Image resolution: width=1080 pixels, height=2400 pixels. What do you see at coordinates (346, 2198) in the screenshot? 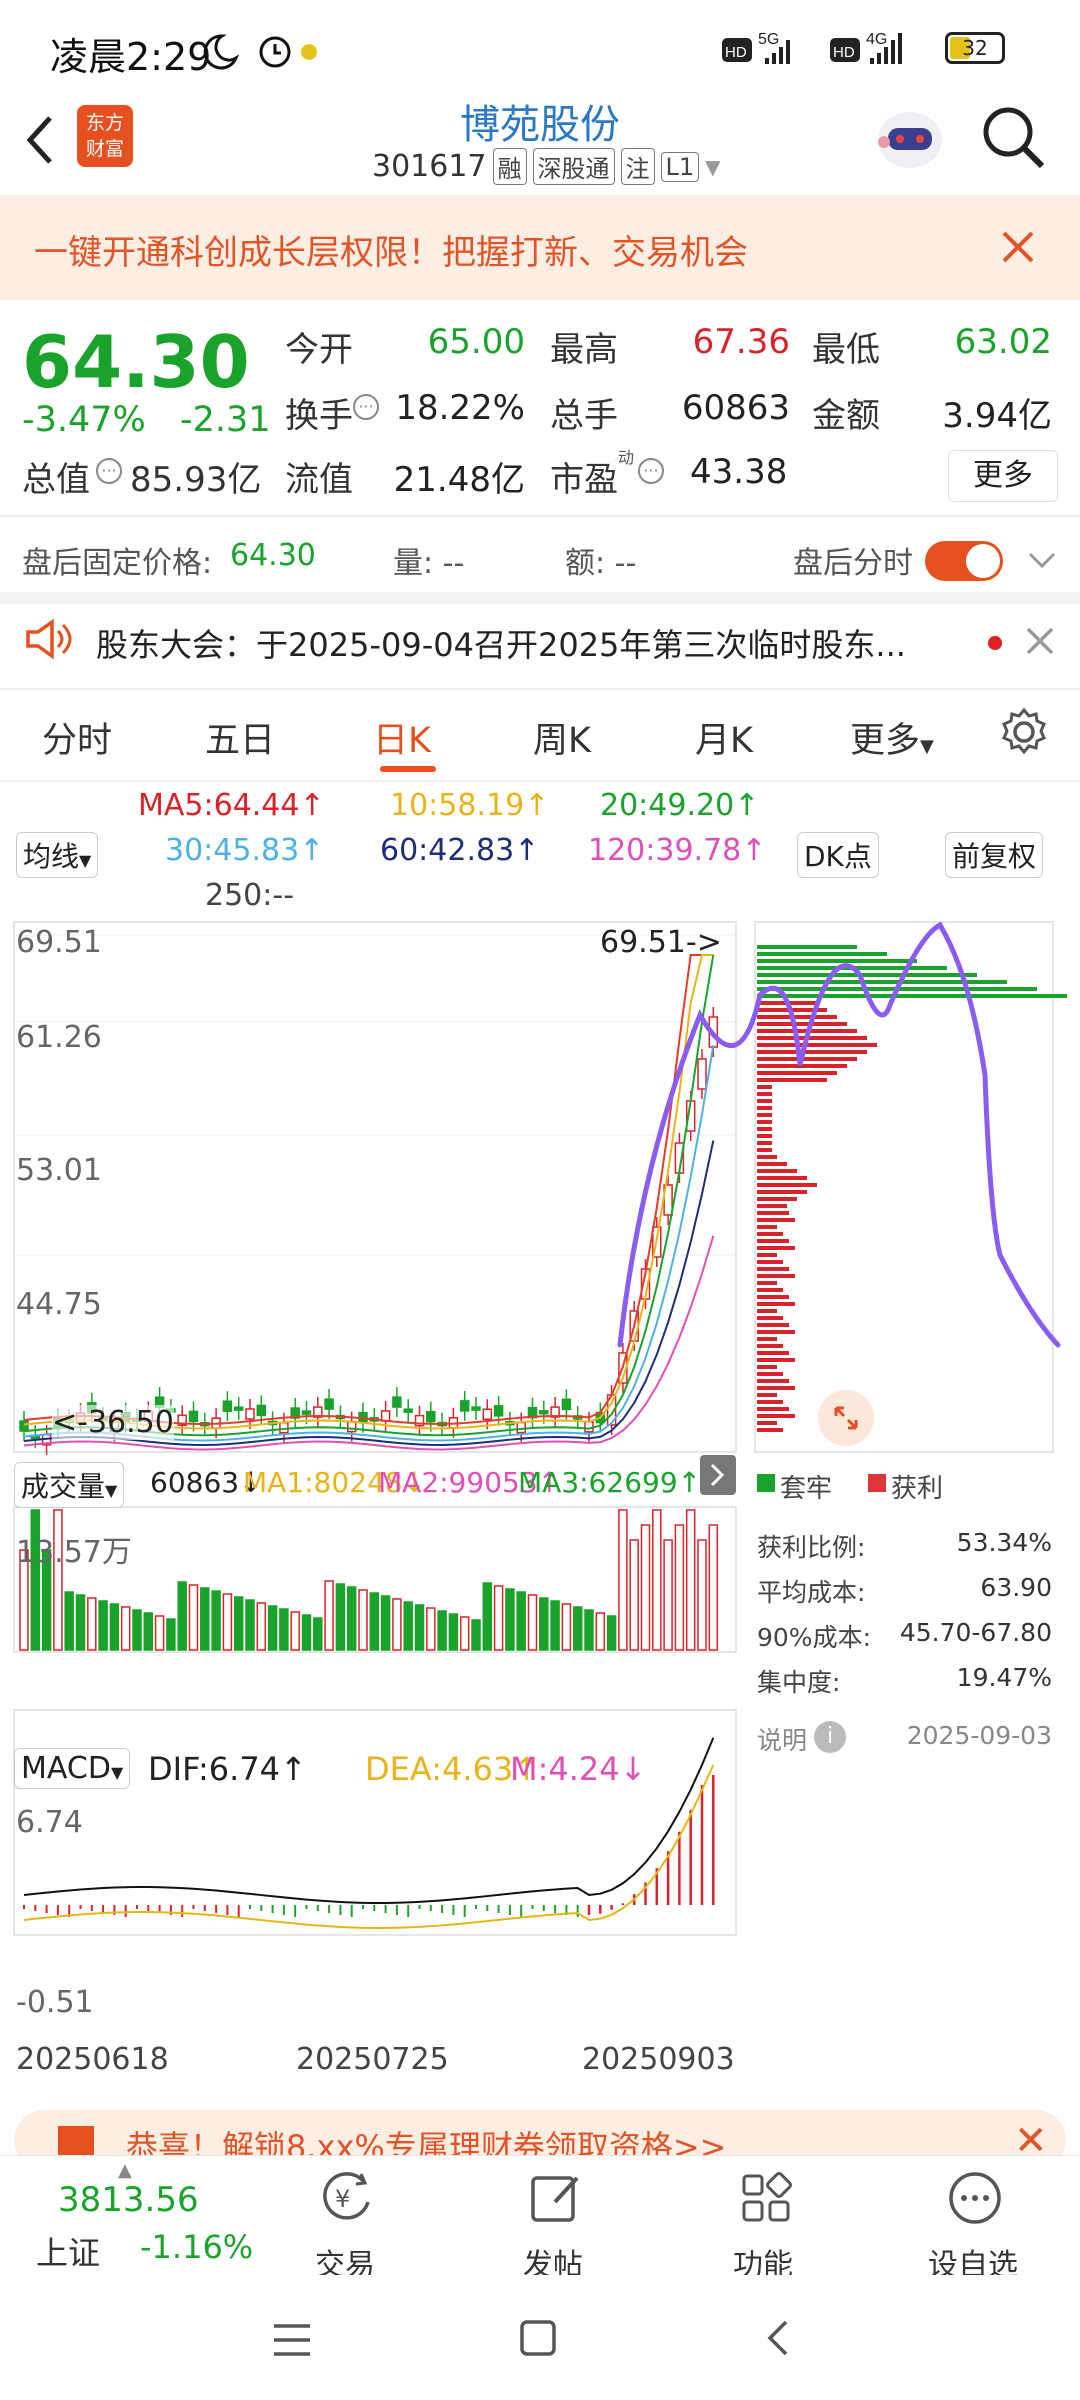
I see `trade-icon: ¥` at bounding box center [346, 2198].